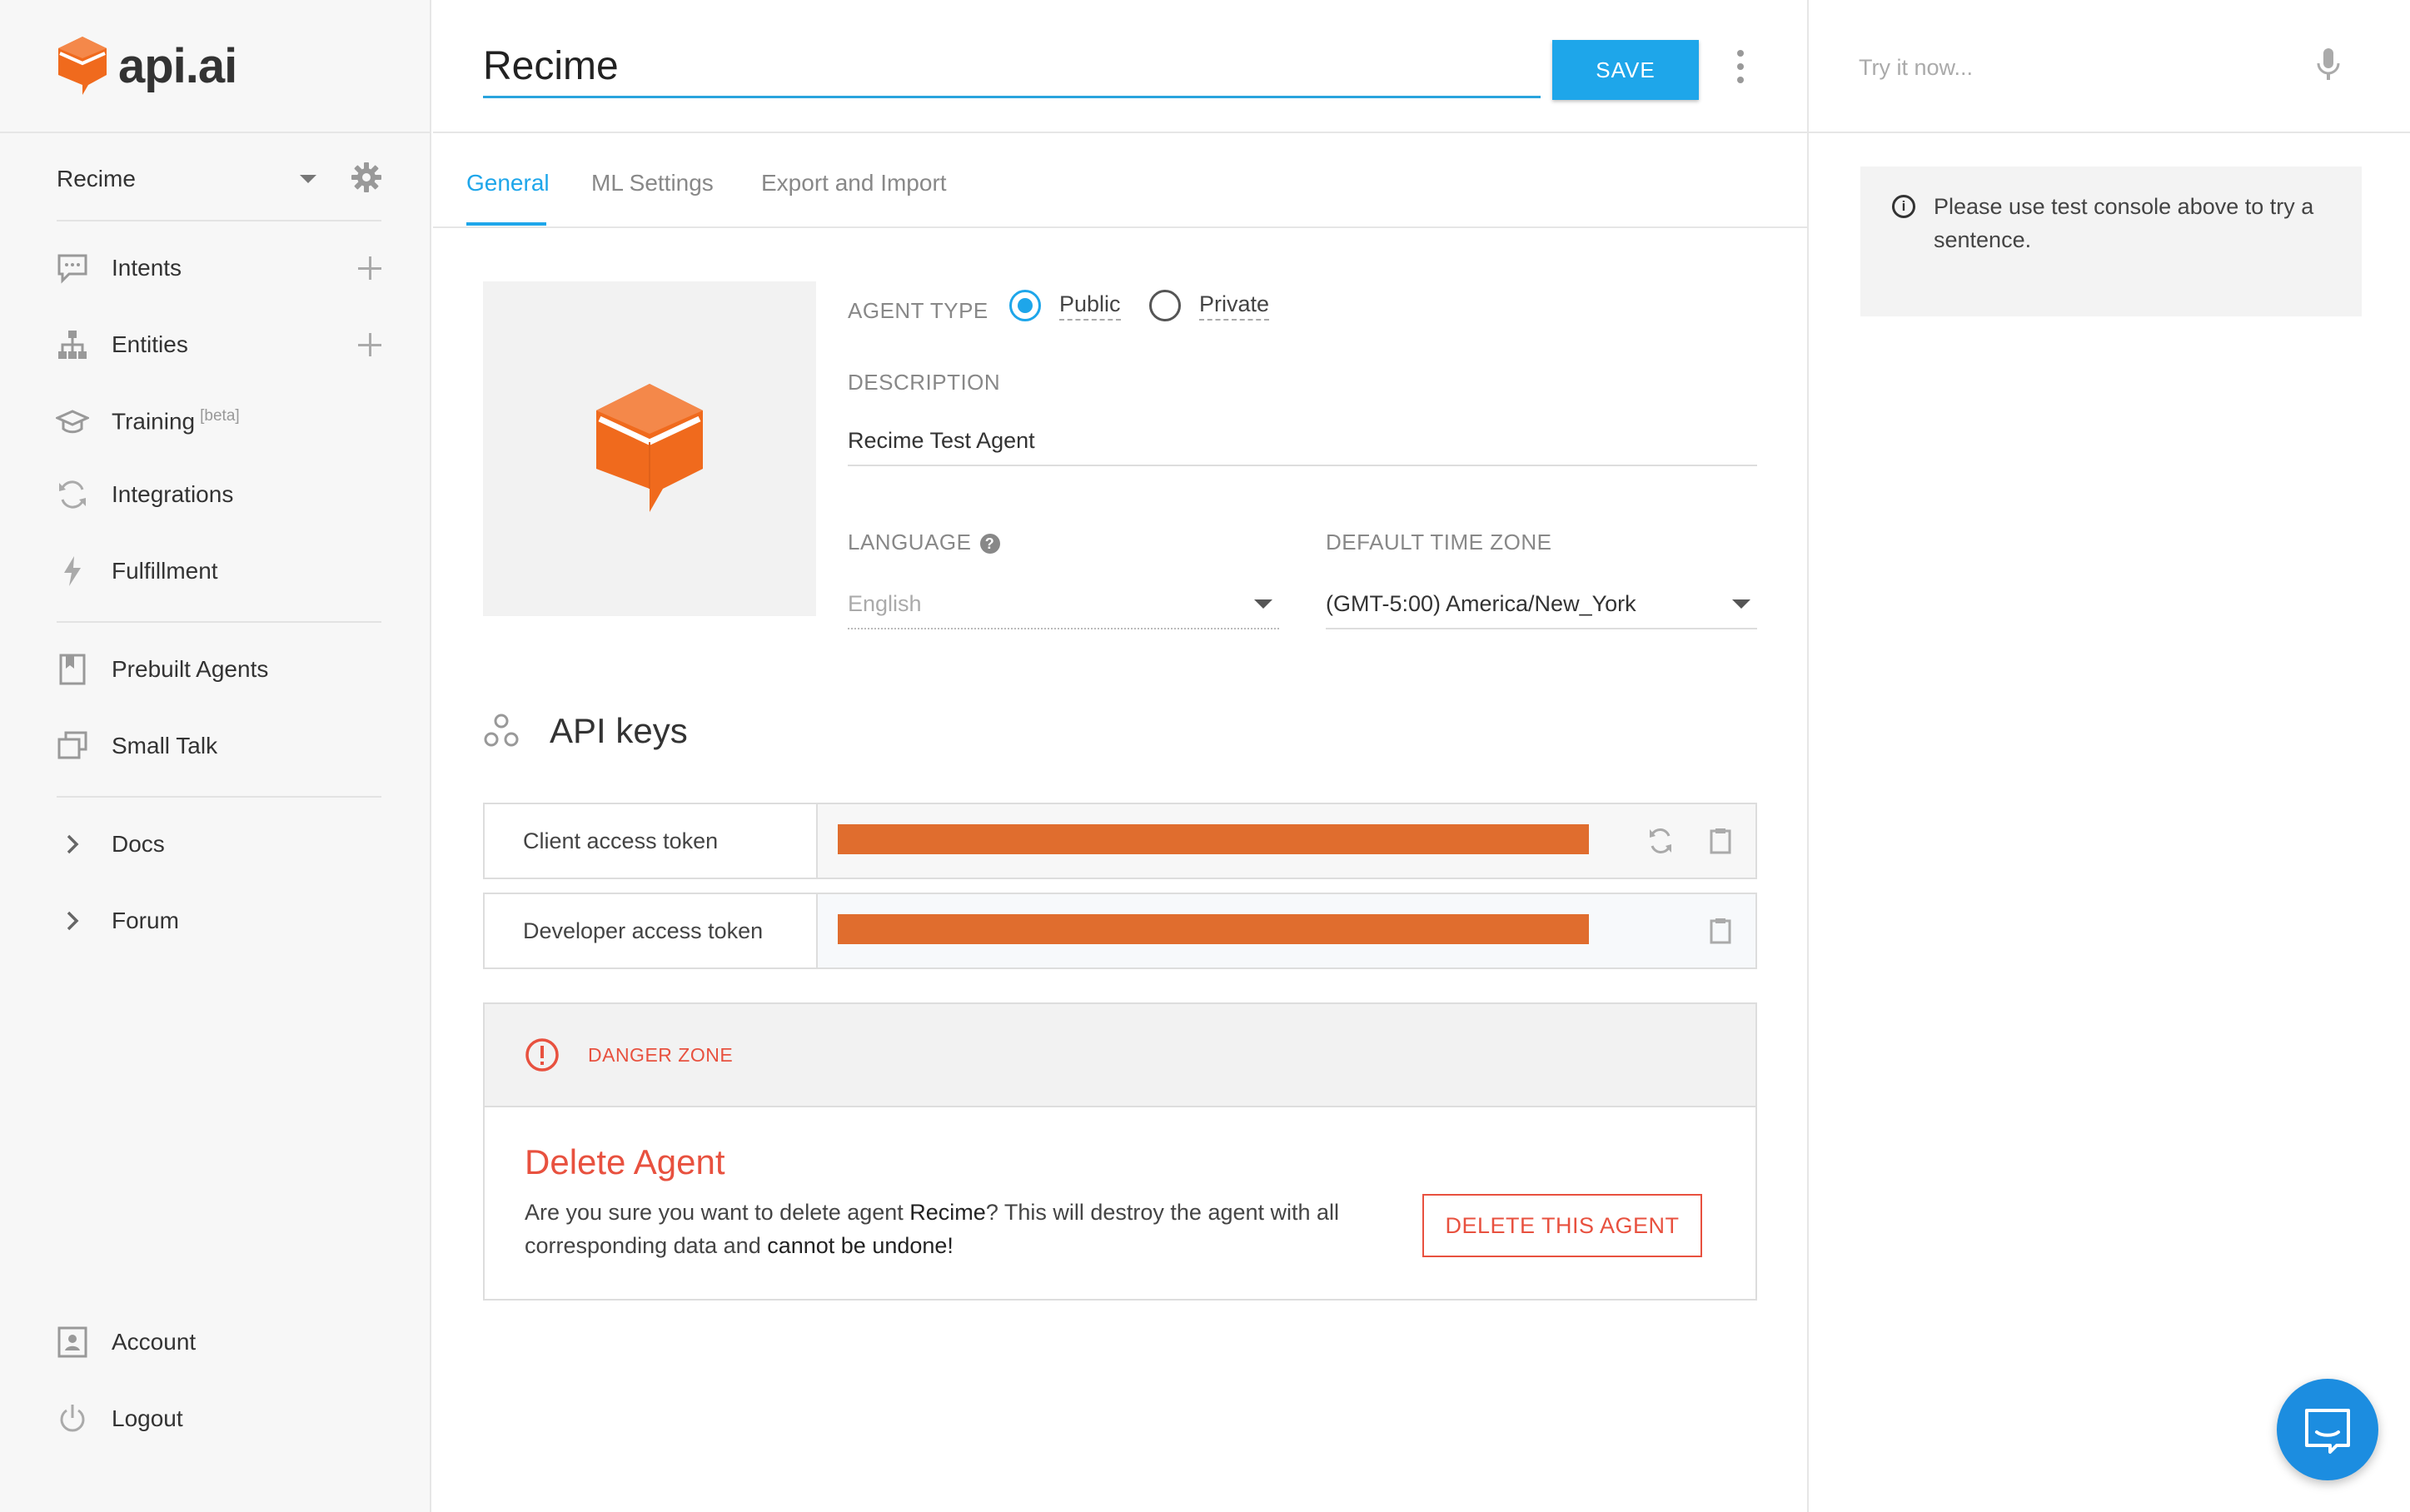 The image size is (2410, 1512). What do you see at coordinates (177, 66) in the screenshot?
I see `logo-text: api.ai` at bounding box center [177, 66].